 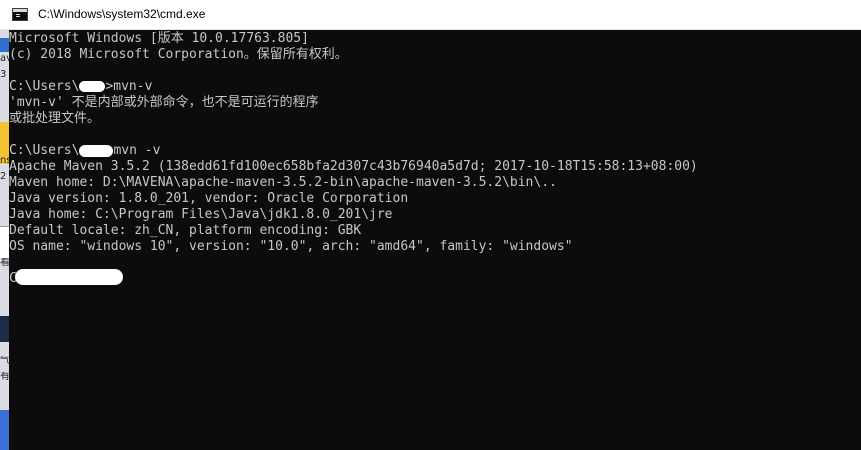 What do you see at coordinates (4, 161) in the screenshot?
I see `desktop-label-fragment: ns` at bounding box center [4, 161].